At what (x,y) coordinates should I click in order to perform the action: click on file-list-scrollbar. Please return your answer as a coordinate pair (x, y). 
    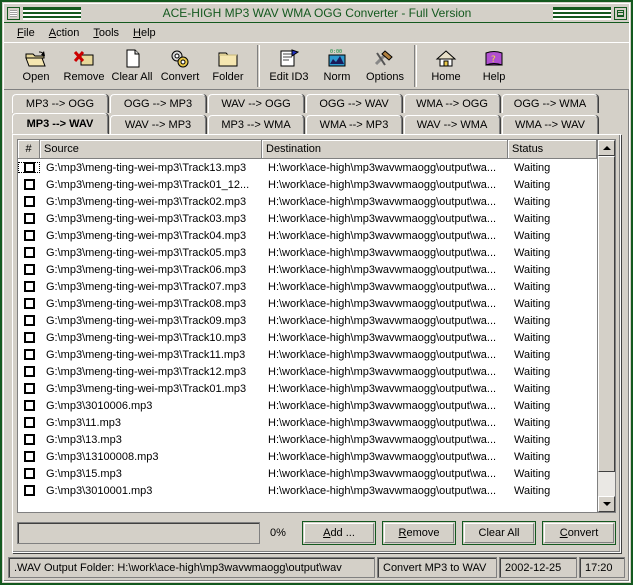
    Looking at the image, I should click on (606, 326).